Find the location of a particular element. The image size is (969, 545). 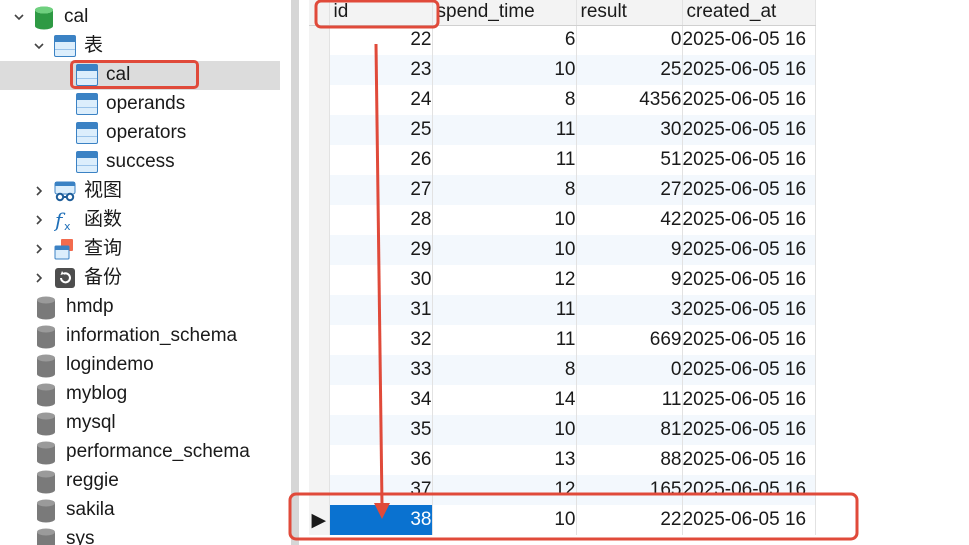

table-row: 37 12 165 2025-06-05 16 is located at coordinates (562, 490).